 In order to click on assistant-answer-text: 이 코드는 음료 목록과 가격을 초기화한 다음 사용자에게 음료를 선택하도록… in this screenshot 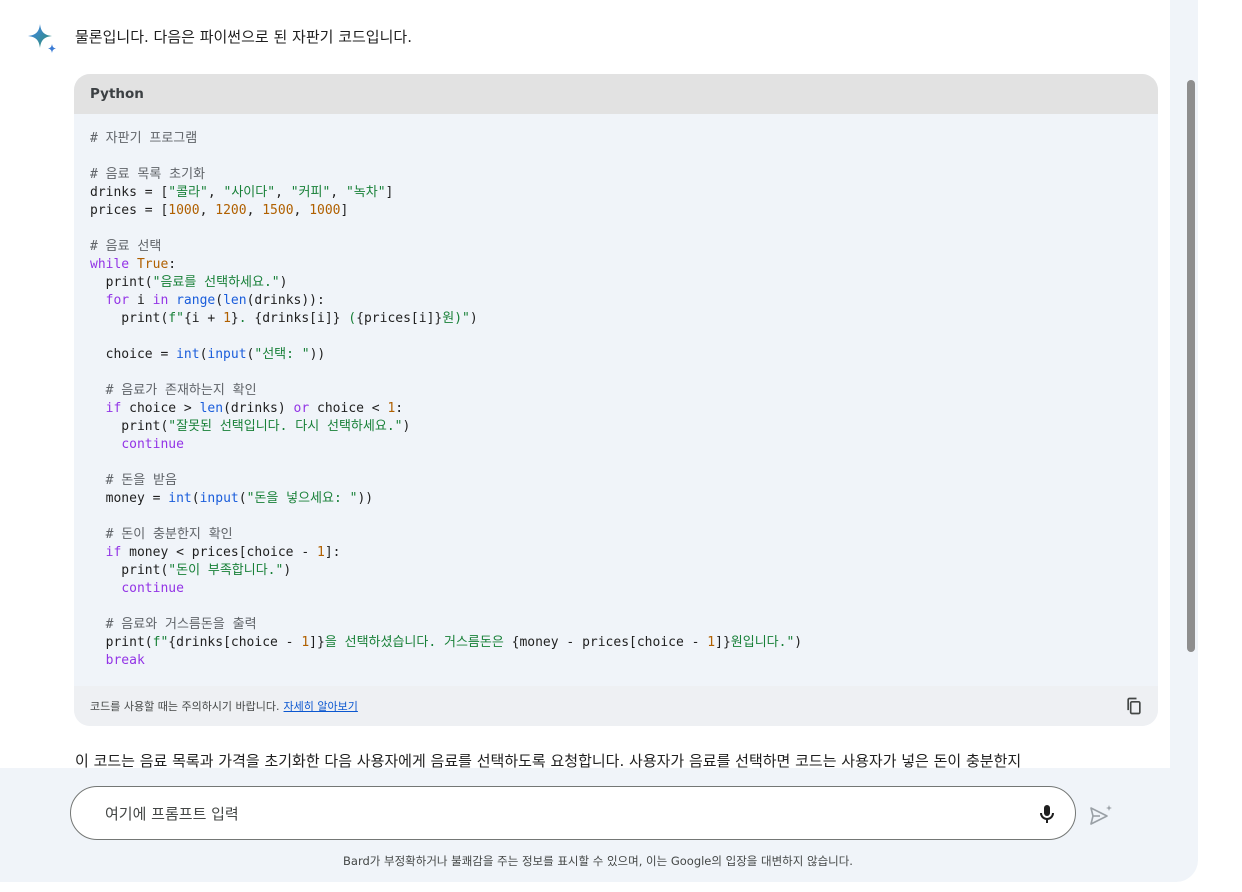, I will do `click(548, 760)`.